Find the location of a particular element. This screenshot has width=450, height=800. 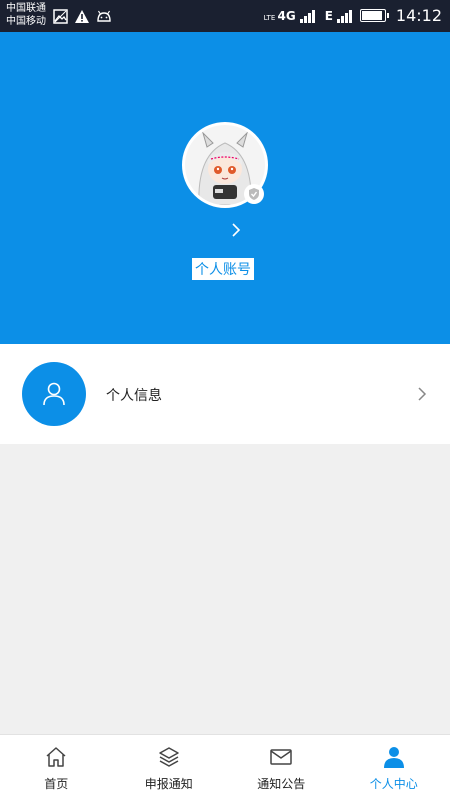

user-icon is located at coordinates (54, 394).